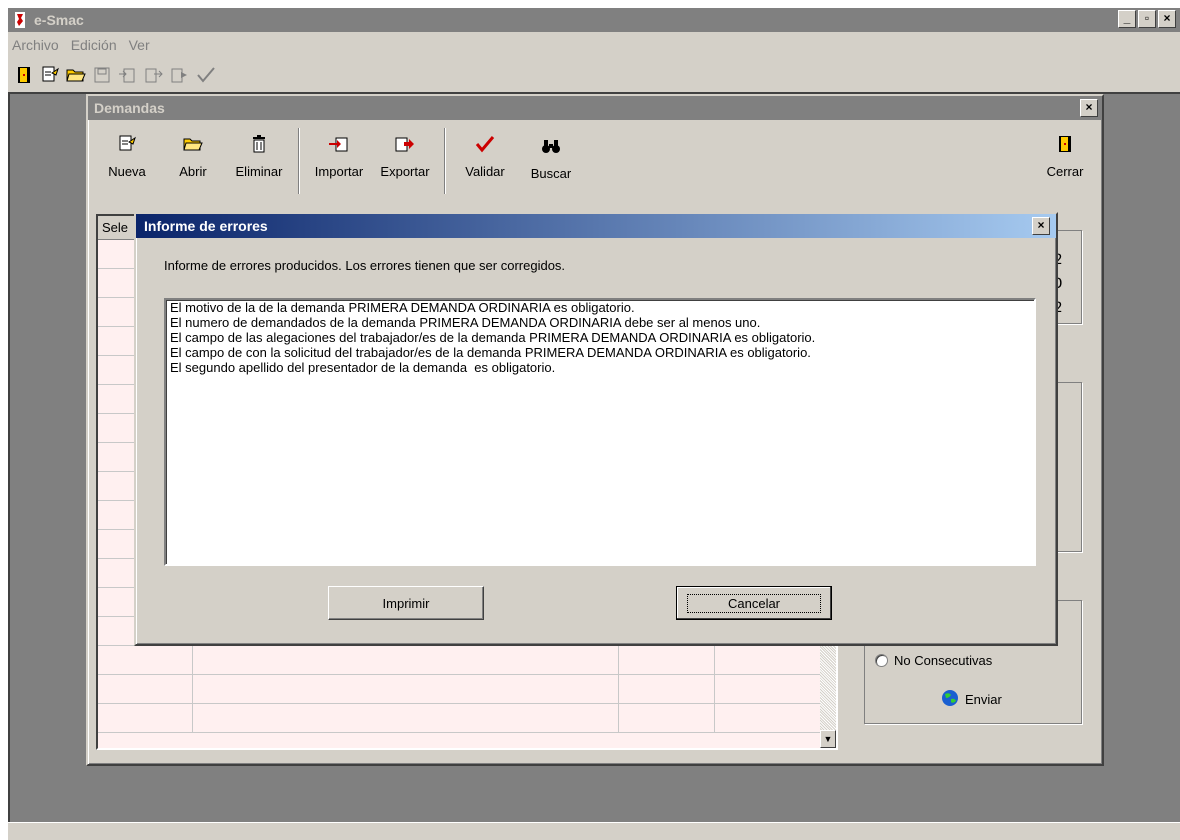 The image size is (1180, 840). I want to click on exportar-button: Exportar, so click(405, 156).